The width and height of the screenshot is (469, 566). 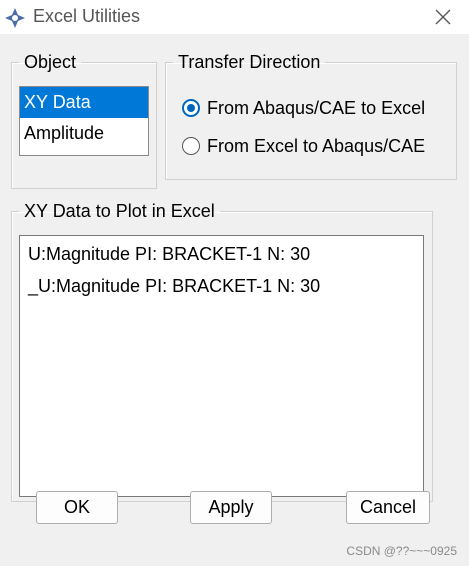 I want to click on xy-data-item: U:Magnitude PI: BRACKET-1 N: 30, so click(x=221, y=254).